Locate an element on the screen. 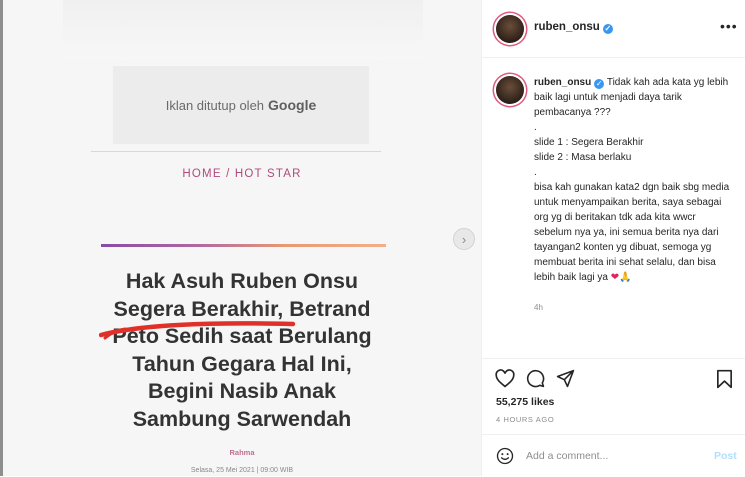 The height and width of the screenshot is (477, 745). comment-icon is located at coordinates (535, 378).